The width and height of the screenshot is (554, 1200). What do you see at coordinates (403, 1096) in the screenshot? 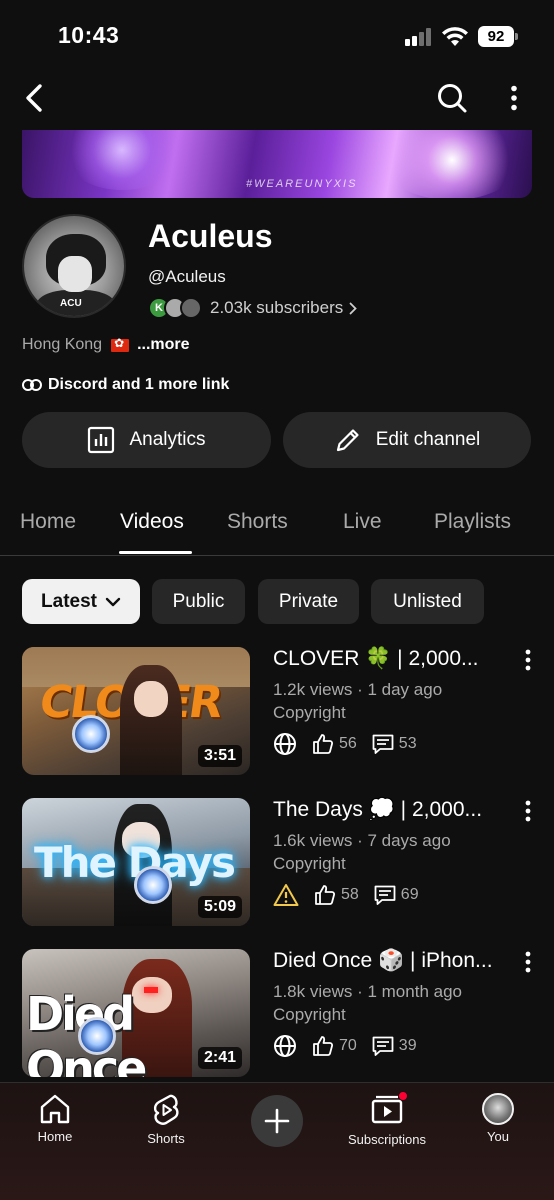
I see `notification-dot` at bounding box center [403, 1096].